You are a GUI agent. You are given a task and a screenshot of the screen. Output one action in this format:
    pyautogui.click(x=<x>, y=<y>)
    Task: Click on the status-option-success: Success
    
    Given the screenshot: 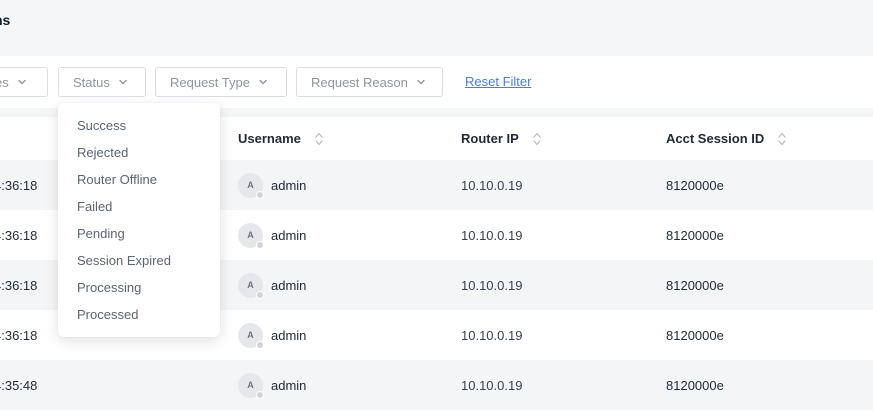 What is the action you would take?
    pyautogui.click(x=139, y=125)
    